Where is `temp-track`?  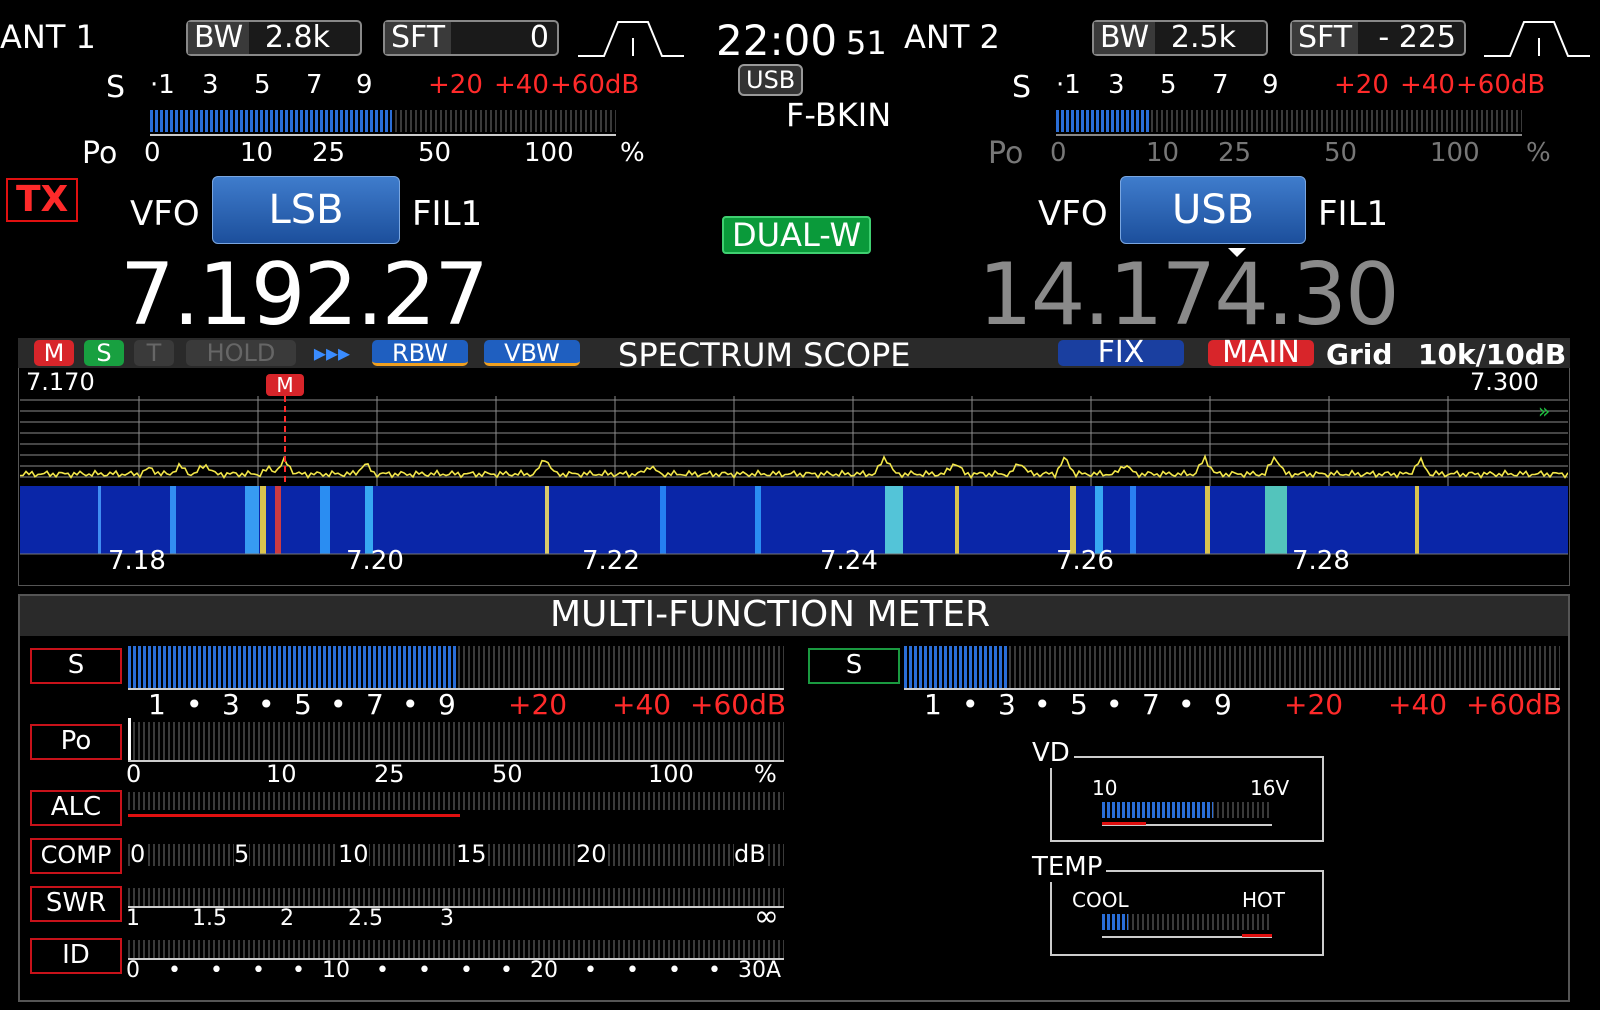 temp-track is located at coordinates (1187, 922).